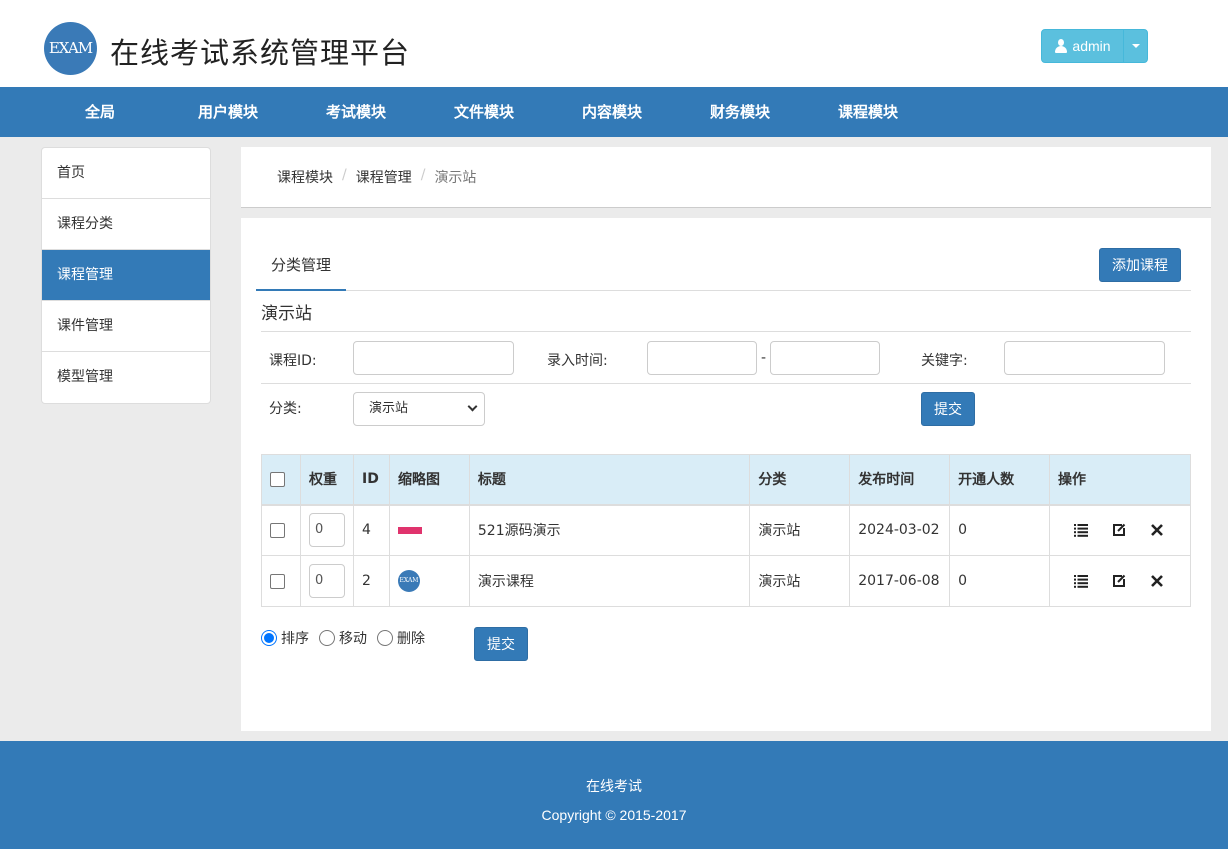 The height and width of the screenshot is (849, 1228). Describe the element at coordinates (825, 358) in the screenshot. I see `time-to-input` at that location.